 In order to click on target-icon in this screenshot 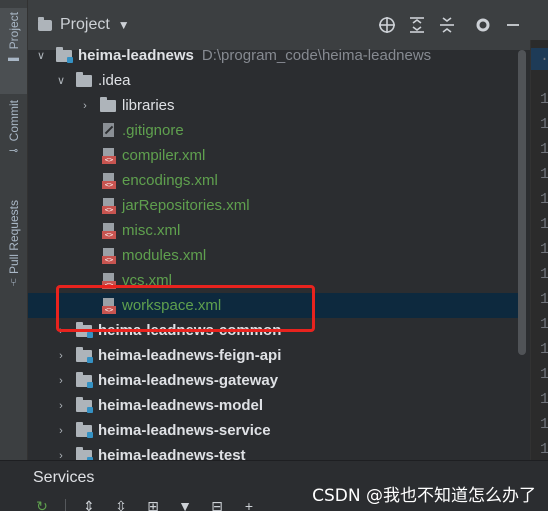, I will do `click(387, 25)`.